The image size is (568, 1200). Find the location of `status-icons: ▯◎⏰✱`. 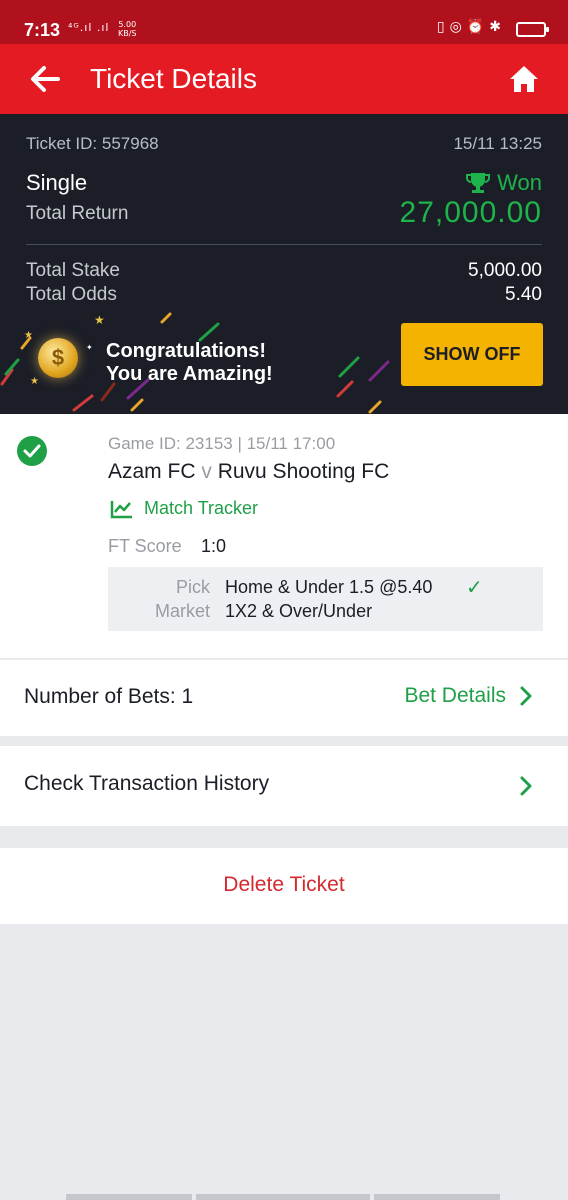

status-icons: ▯◎⏰✱ is located at coordinates (471, 27).